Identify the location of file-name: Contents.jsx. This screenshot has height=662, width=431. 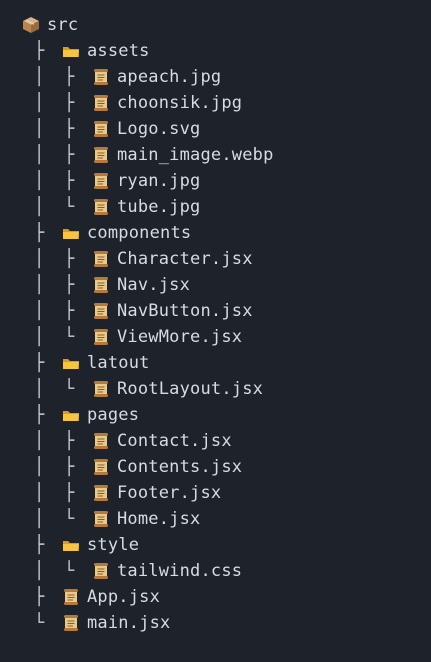
(180, 467).